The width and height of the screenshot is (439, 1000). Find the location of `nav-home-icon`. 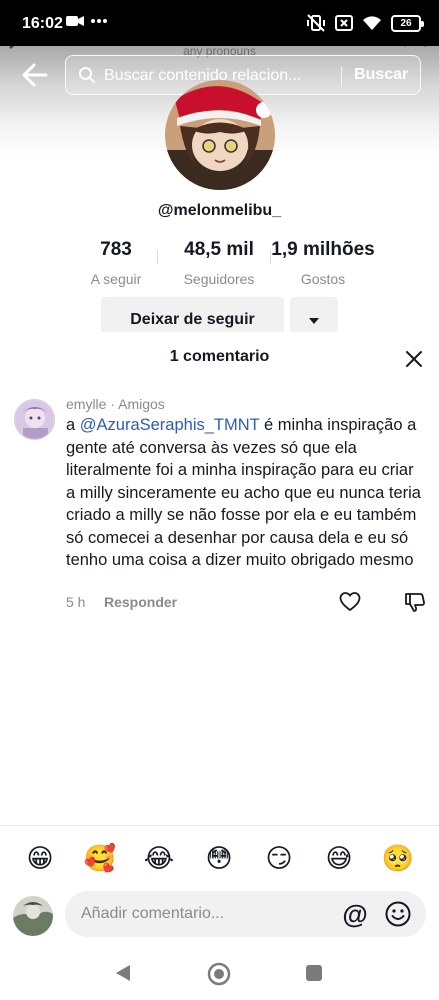

nav-home-icon is located at coordinates (219, 974).